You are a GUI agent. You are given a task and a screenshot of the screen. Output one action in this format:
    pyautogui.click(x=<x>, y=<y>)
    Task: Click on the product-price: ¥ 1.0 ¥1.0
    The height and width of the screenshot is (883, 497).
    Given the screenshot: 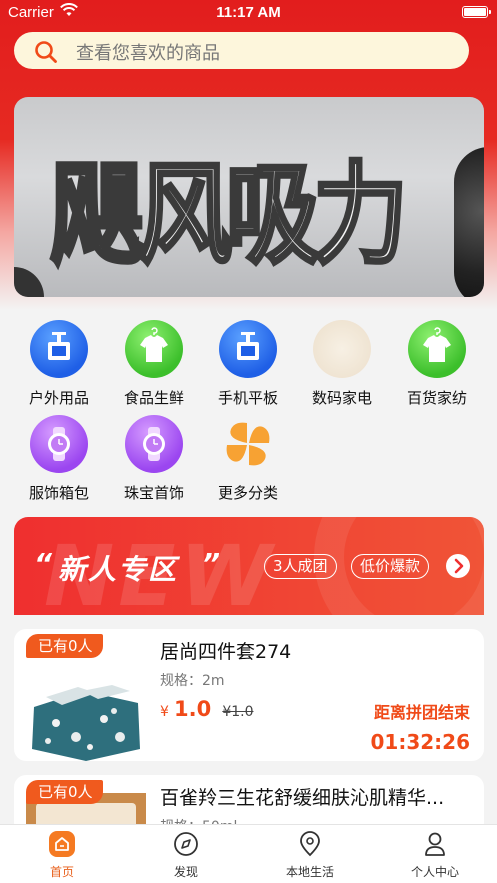 What is the action you would take?
    pyautogui.click(x=207, y=709)
    